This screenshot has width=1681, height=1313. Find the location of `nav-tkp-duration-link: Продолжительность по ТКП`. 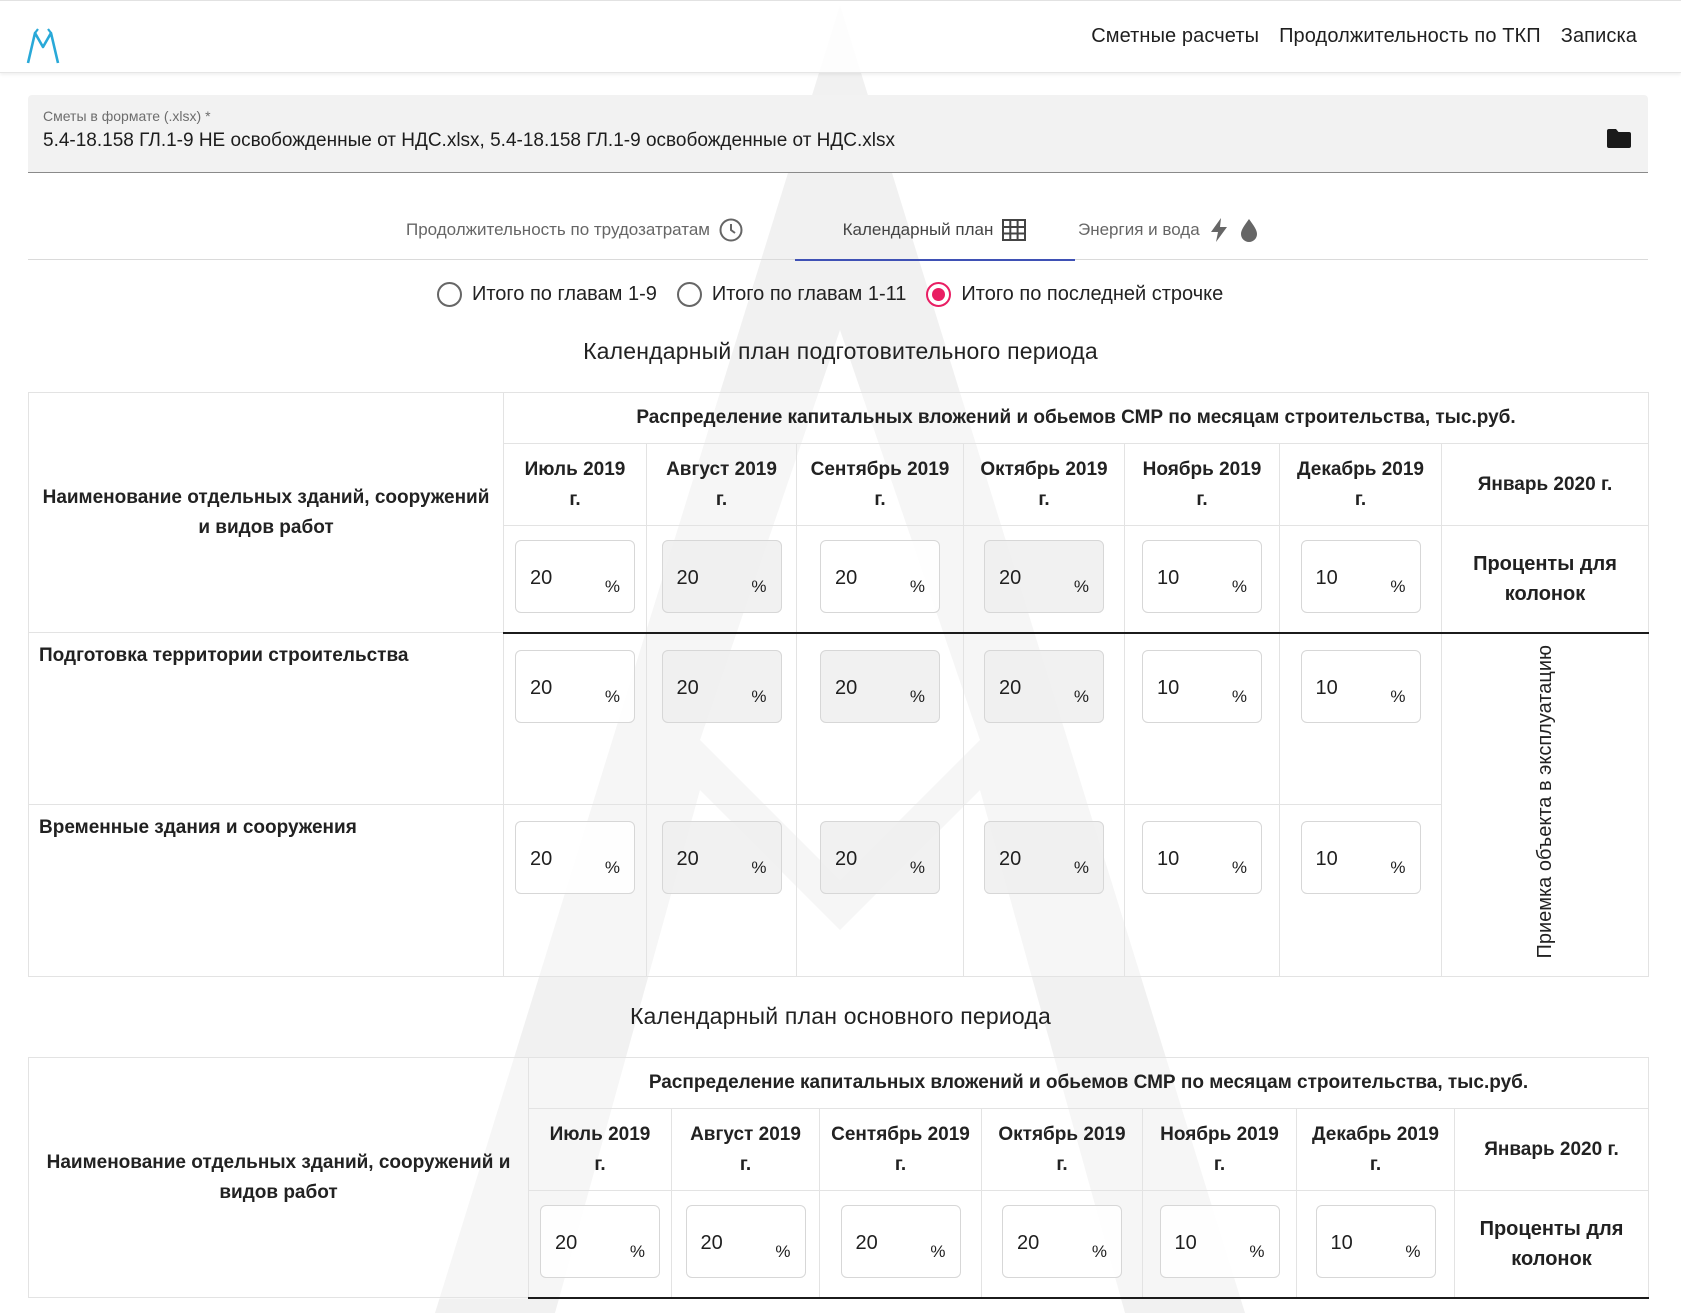

nav-tkp-duration-link: Продолжительность по ТКП is located at coordinates (1410, 36).